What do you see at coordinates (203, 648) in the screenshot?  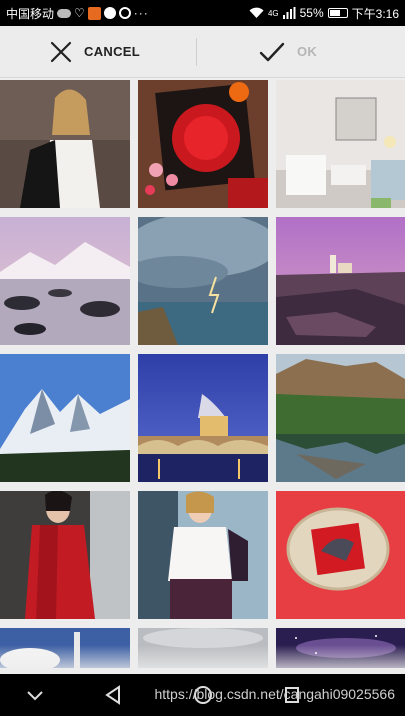 I see `photo-thumb-grey-sky` at bounding box center [203, 648].